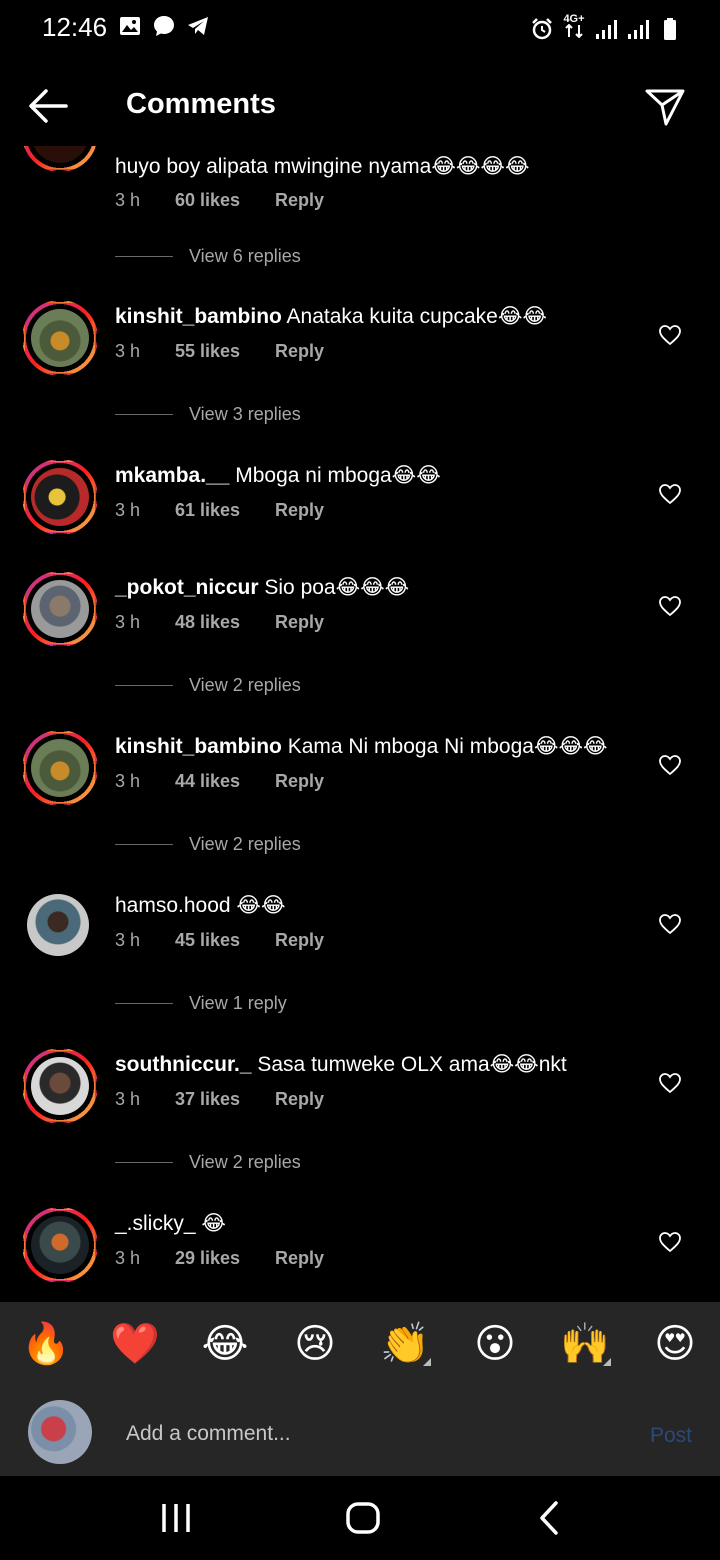 The width and height of the screenshot is (720, 1560). What do you see at coordinates (172, 475) in the screenshot?
I see `comment-username: mkamba.__` at bounding box center [172, 475].